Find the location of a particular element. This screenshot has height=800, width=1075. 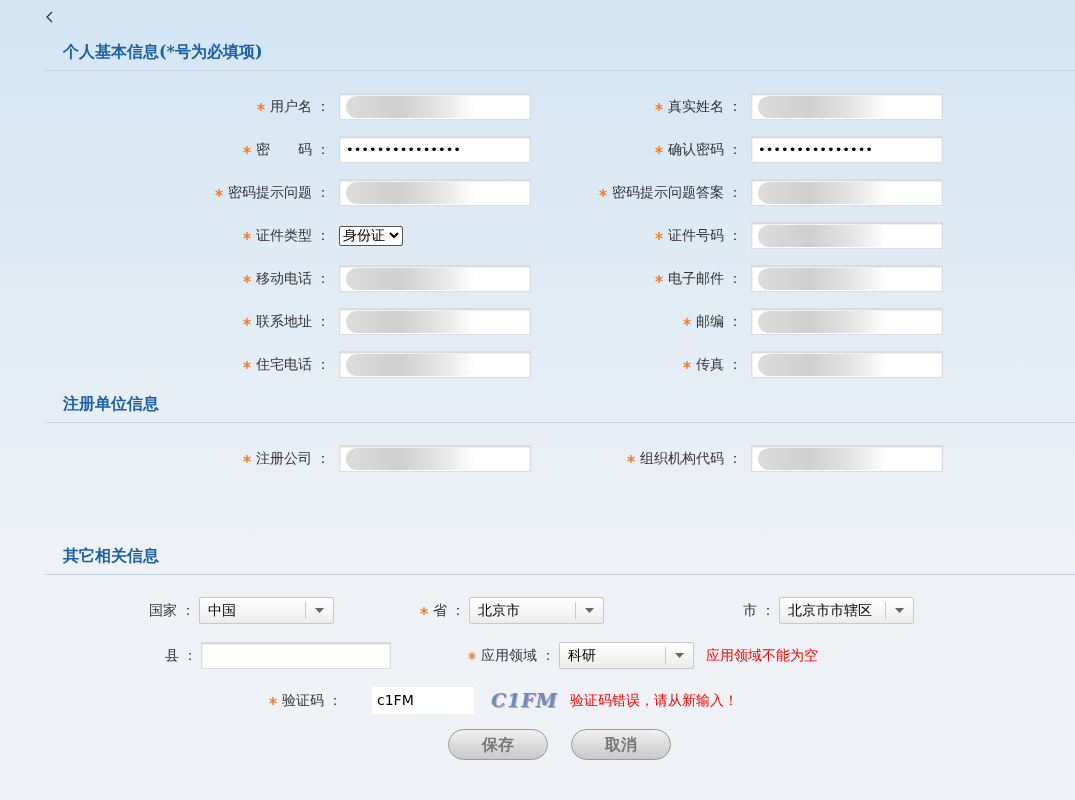

chevron-down-icon is located at coordinates (394, 235).